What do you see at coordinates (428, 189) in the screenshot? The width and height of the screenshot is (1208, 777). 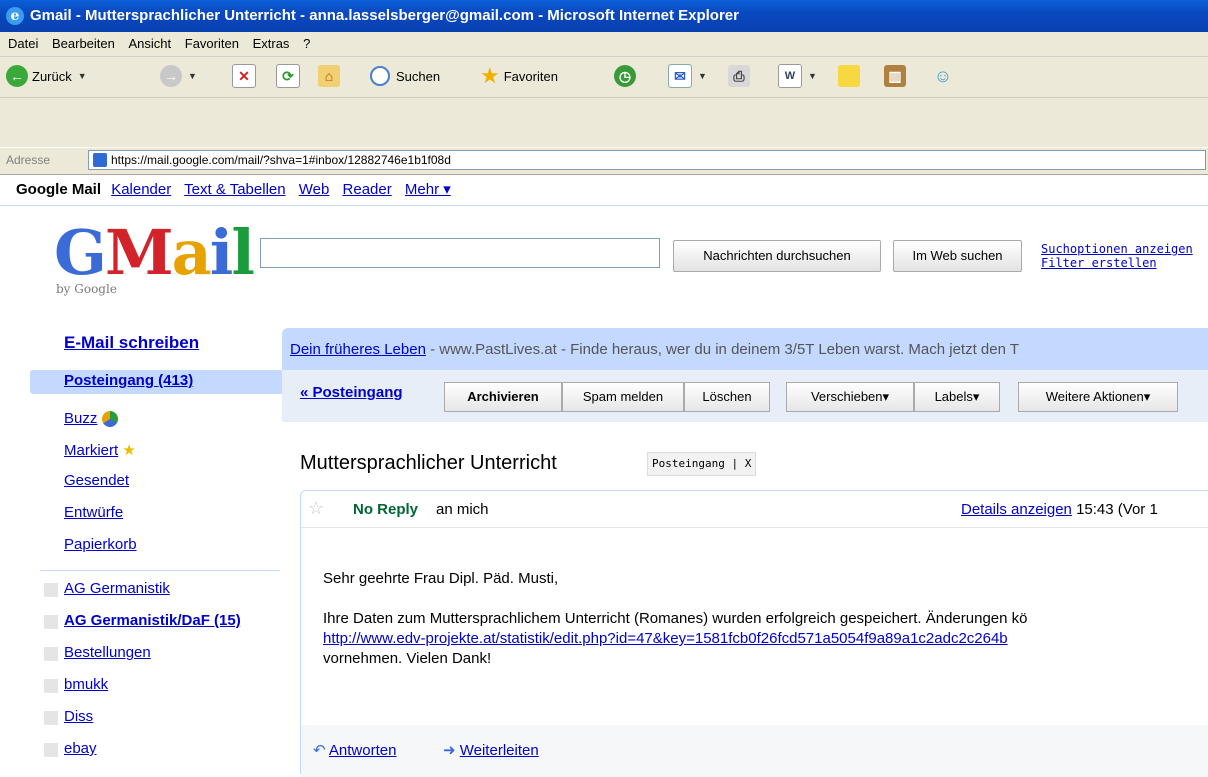 I see `gbar-more: Mehr ▾` at bounding box center [428, 189].